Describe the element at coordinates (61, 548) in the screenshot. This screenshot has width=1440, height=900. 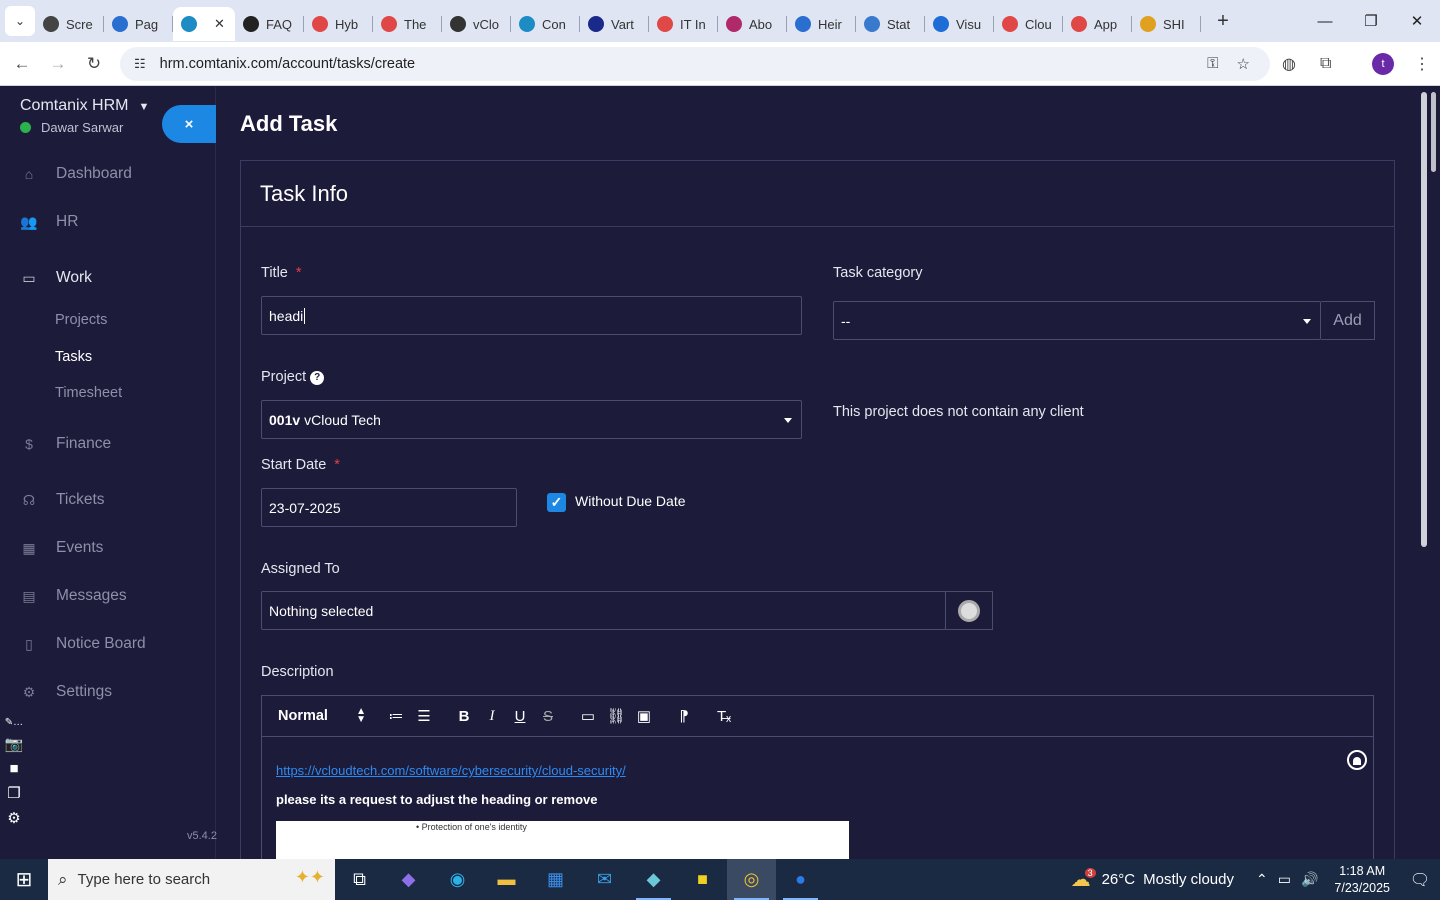
I see `sidebar-item-events: ▦ Events` at that location.